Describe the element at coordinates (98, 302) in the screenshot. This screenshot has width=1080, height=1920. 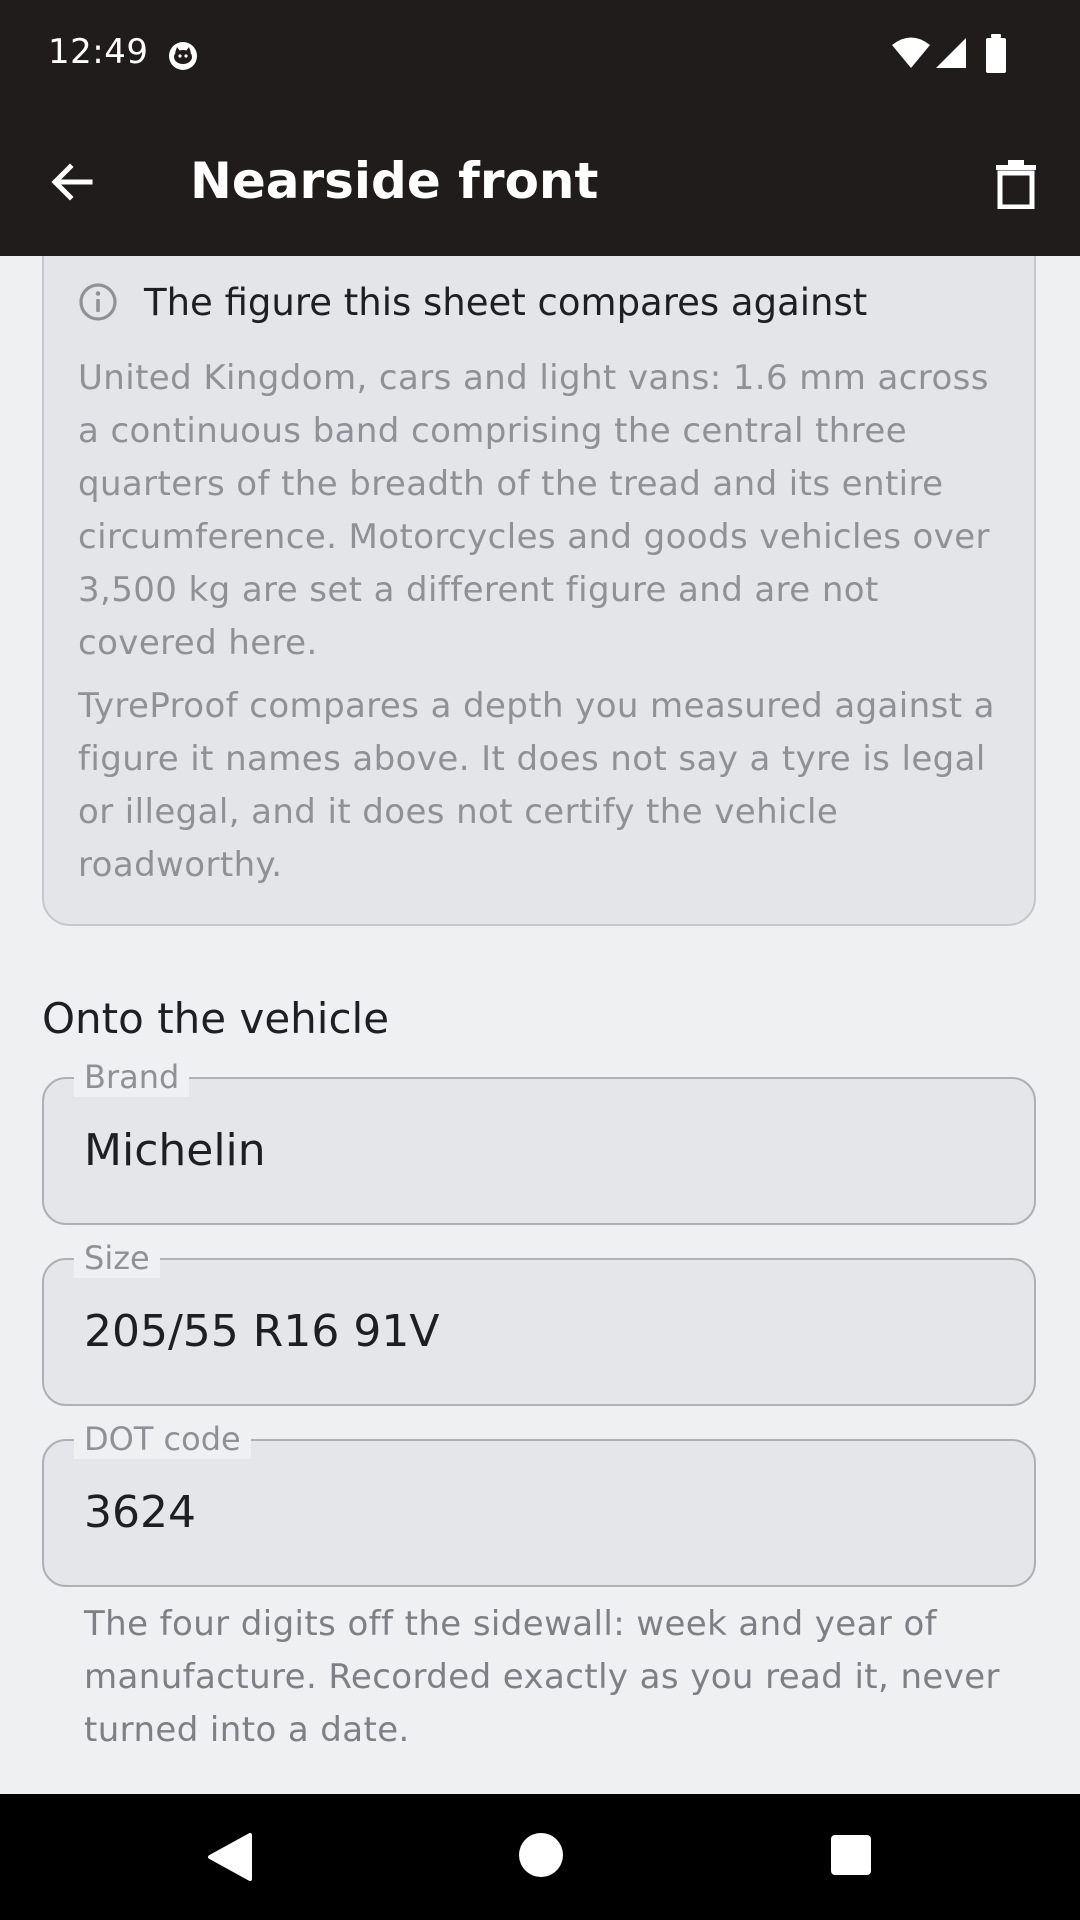
I see `info-icon` at that location.